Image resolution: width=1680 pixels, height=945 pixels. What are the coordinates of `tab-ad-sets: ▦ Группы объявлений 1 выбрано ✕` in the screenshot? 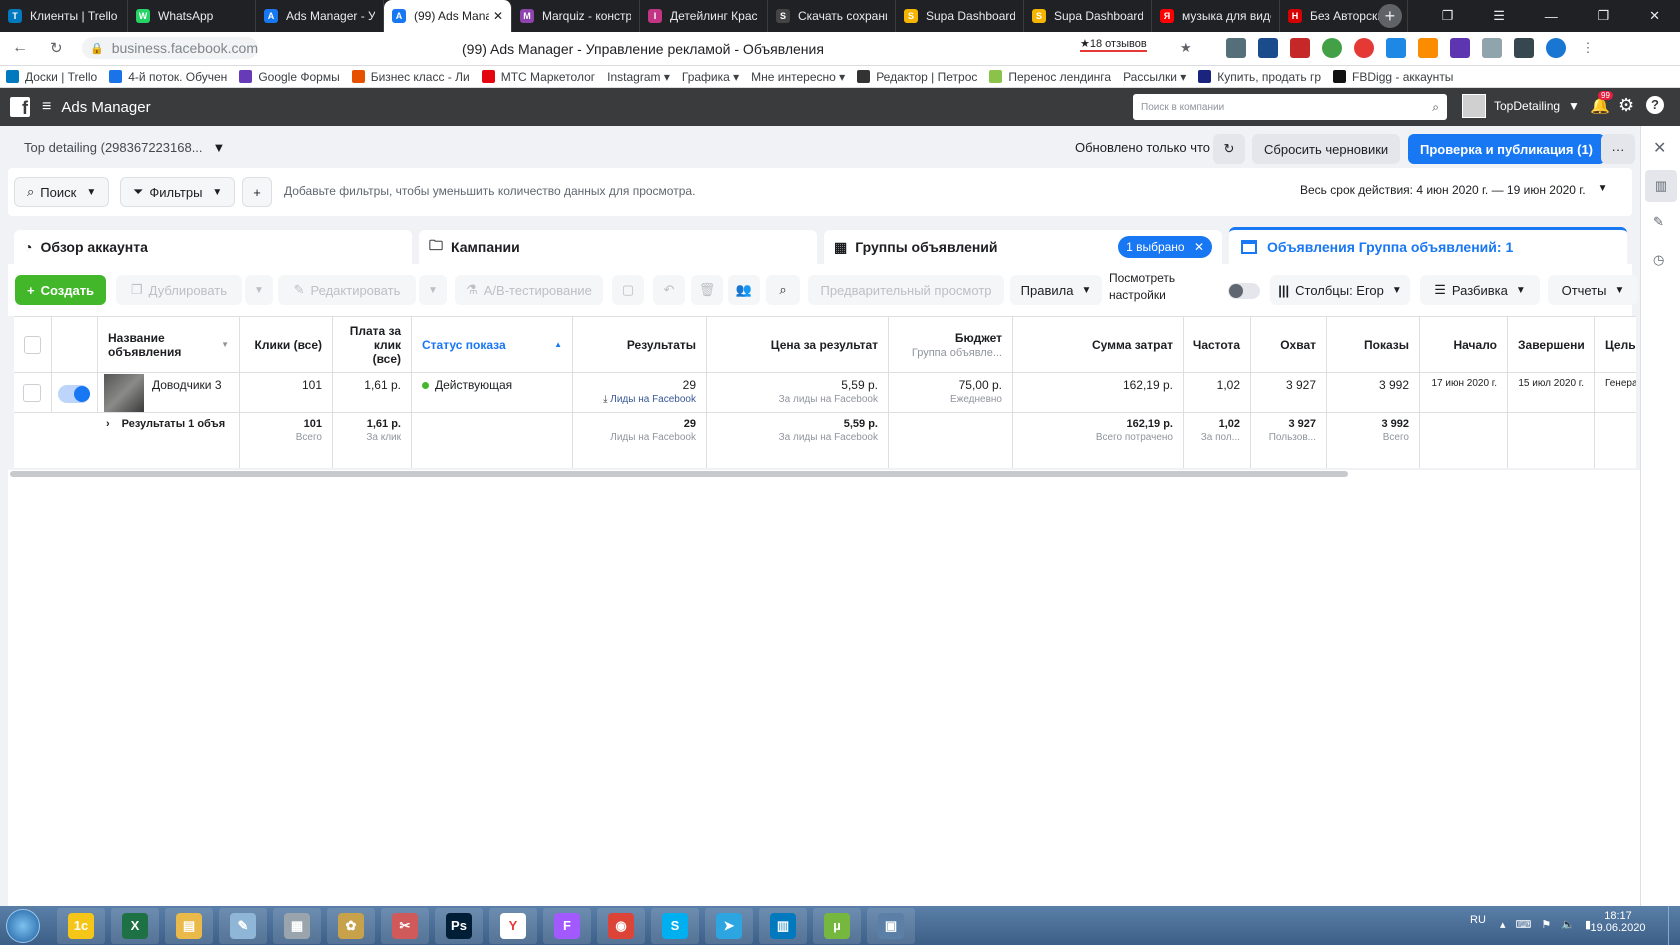 It's located at (1023, 247).